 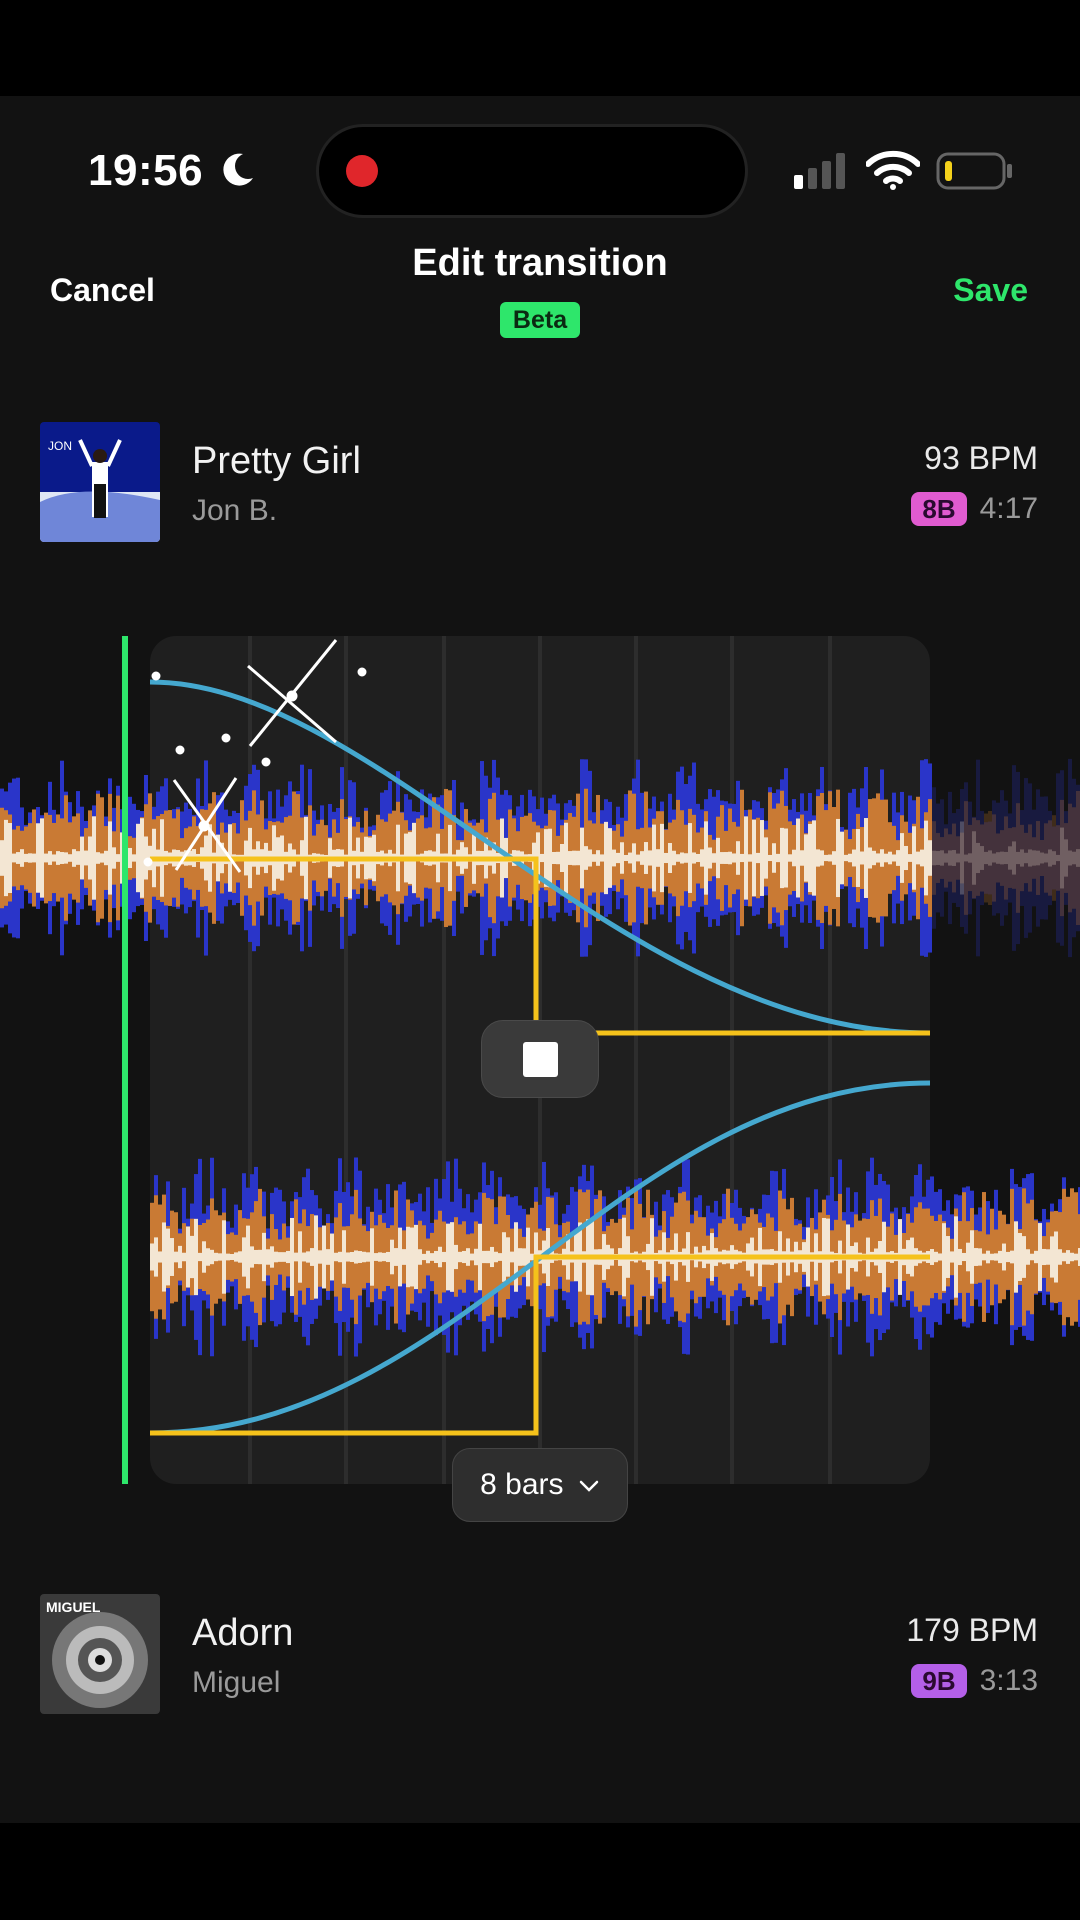 What do you see at coordinates (540, 1059) in the screenshot?
I see `stop-button` at bounding box center [540, 1059].